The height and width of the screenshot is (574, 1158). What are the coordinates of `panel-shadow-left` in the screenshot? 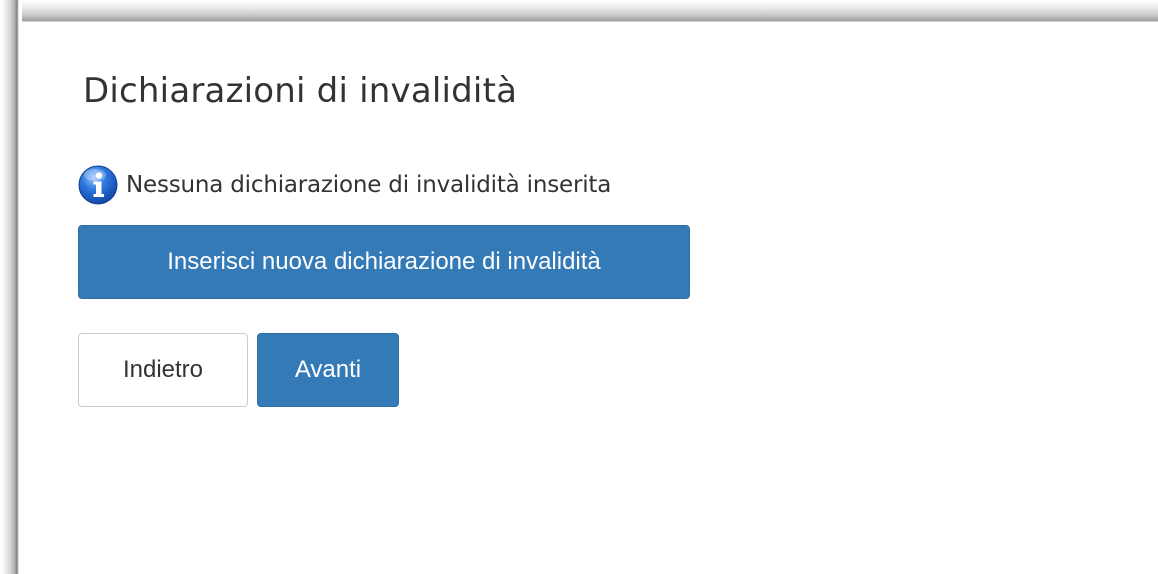 It's located at (11, 287).